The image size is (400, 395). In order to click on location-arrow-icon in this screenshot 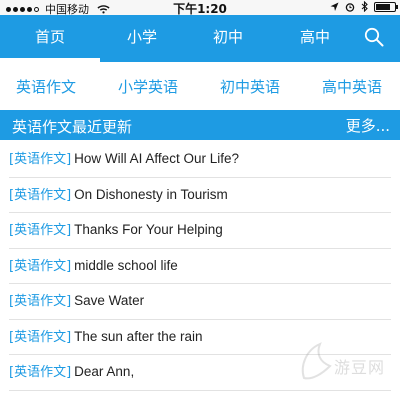, I will do `click(334, 6)`.